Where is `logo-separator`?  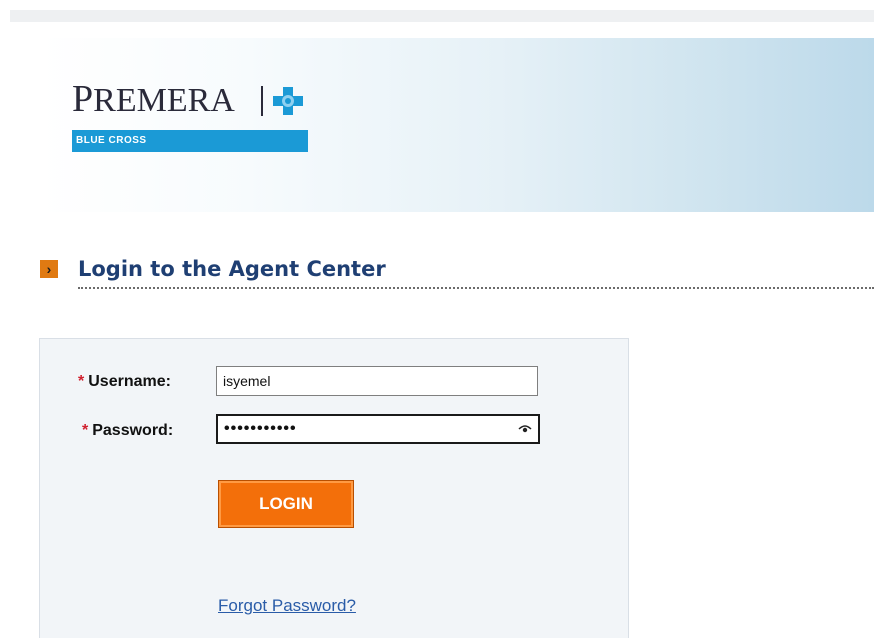
logo-separator is located at coordinates (262, 101).